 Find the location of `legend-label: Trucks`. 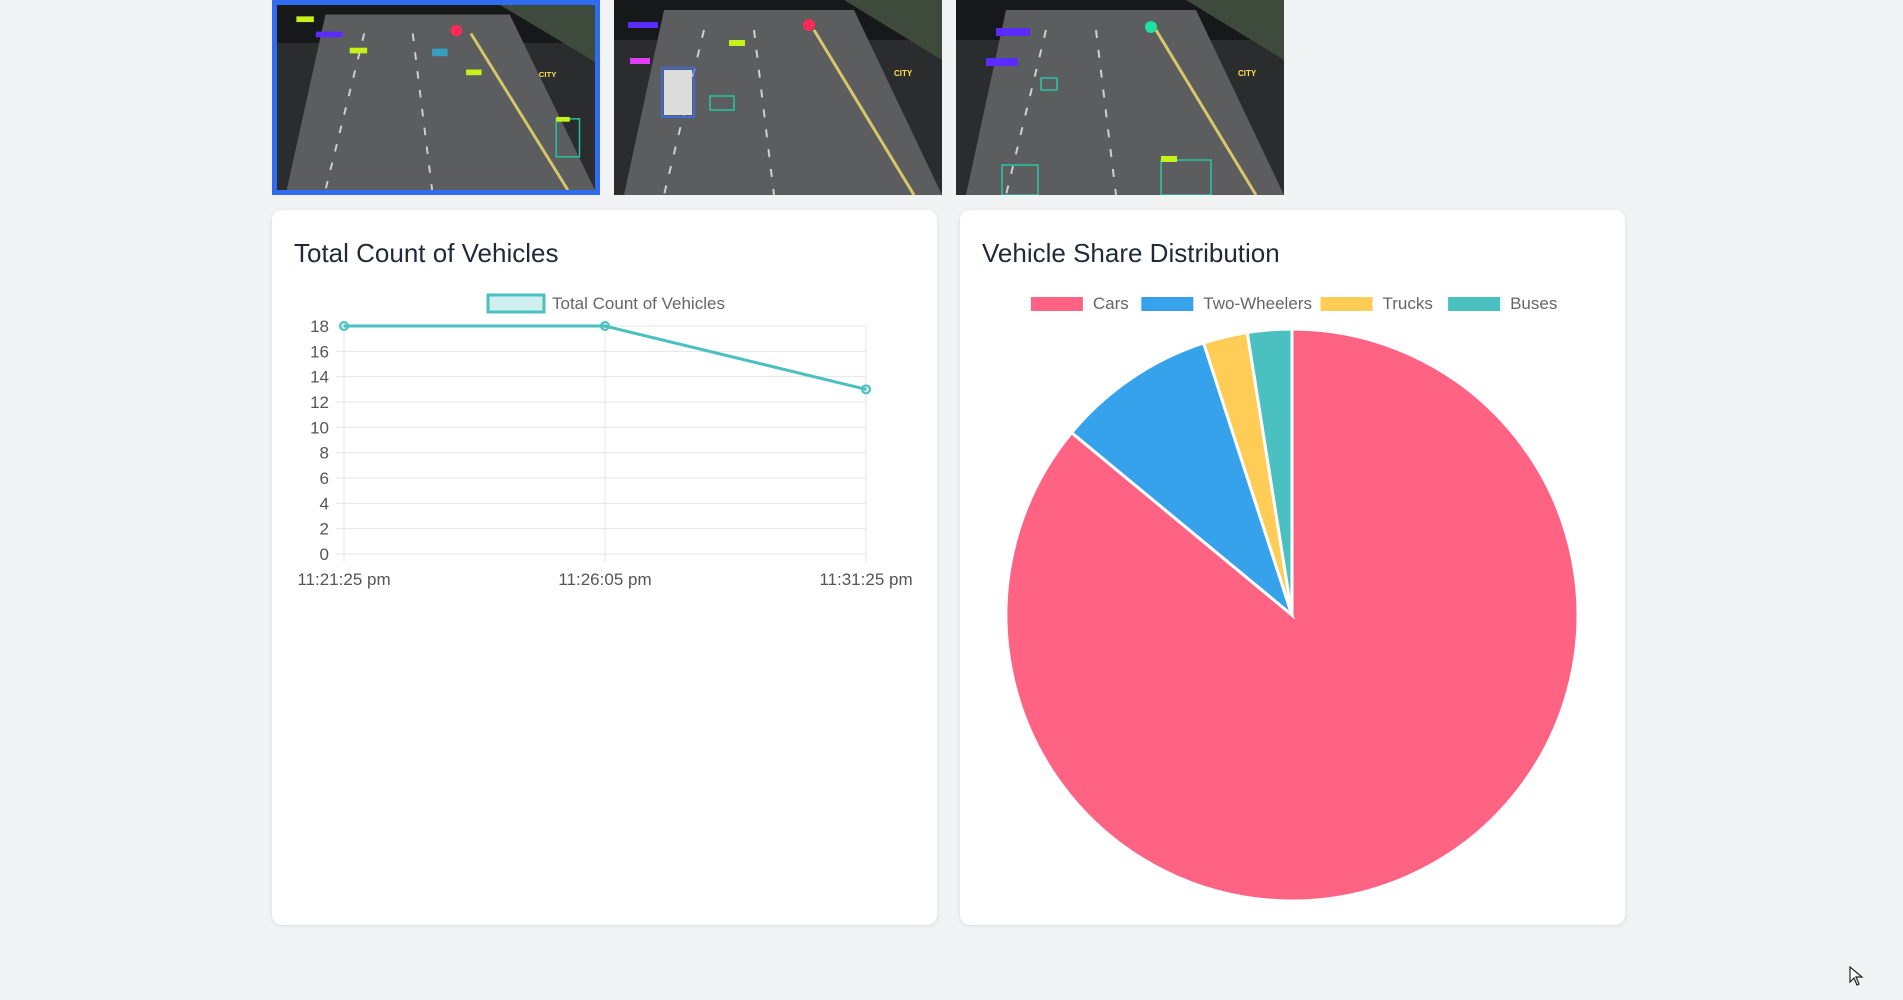

legend-label: Trucks is located at coordinates (1408, 303).